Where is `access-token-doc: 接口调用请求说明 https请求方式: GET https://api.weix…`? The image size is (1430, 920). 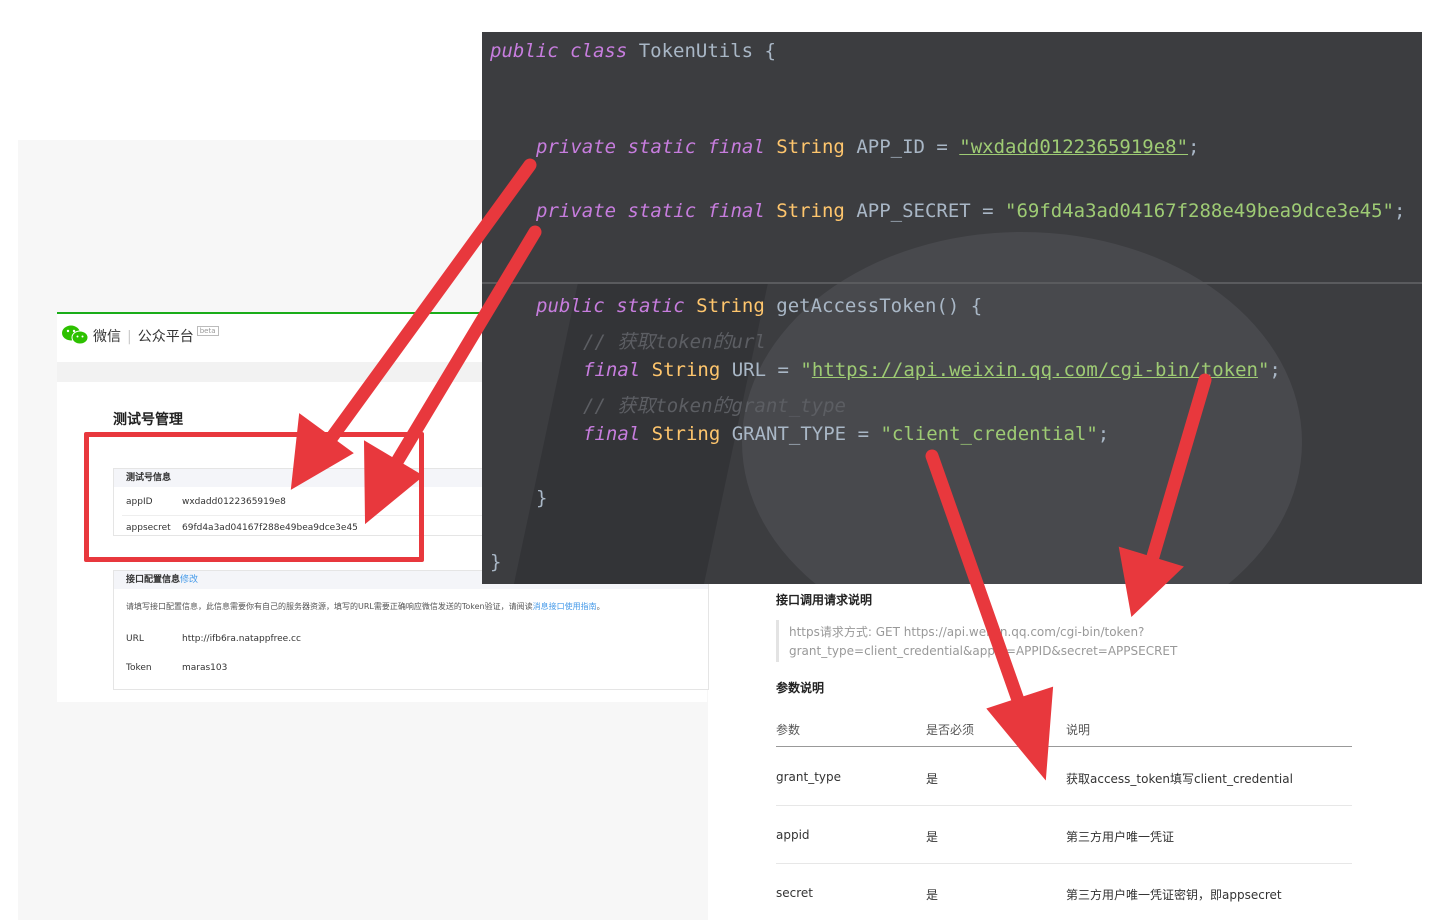
access-token-doc: 接口调用请求说明 https请求方式: GET https://api.weix… is located at coordinates (1064, 752).